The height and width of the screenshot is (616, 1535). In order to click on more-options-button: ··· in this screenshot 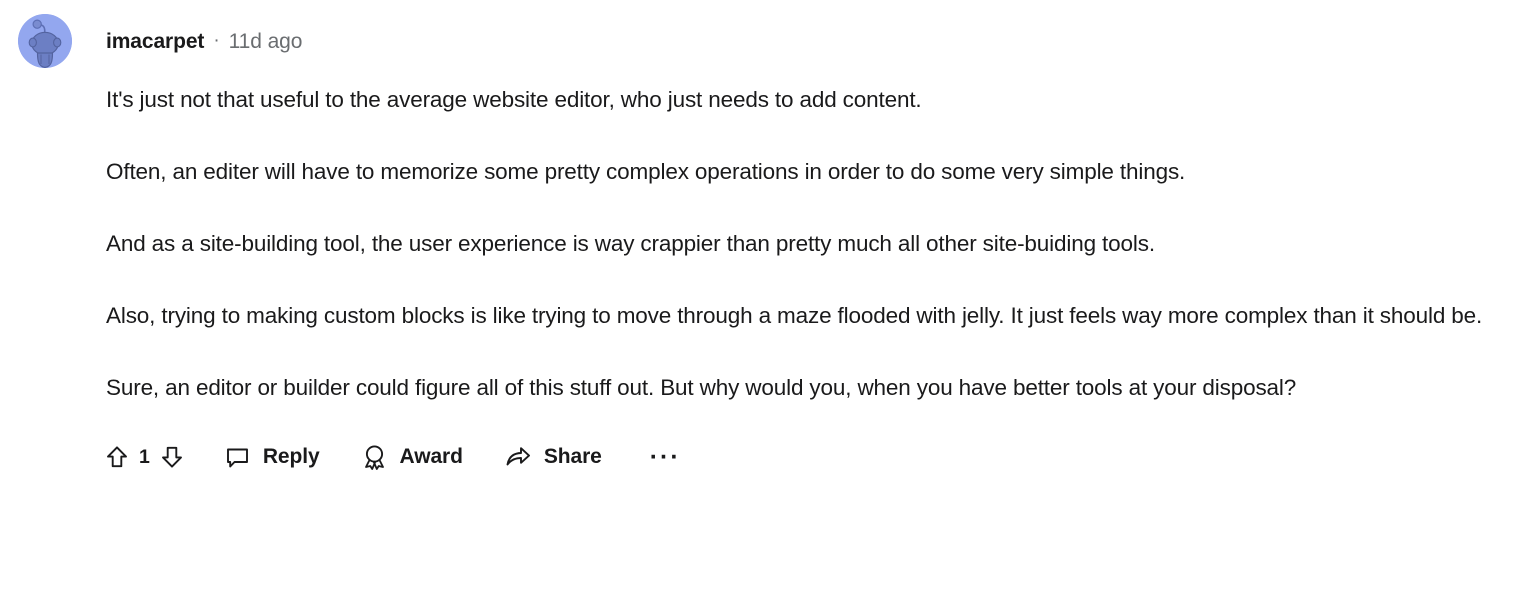, I will do `click(665, 457)`.